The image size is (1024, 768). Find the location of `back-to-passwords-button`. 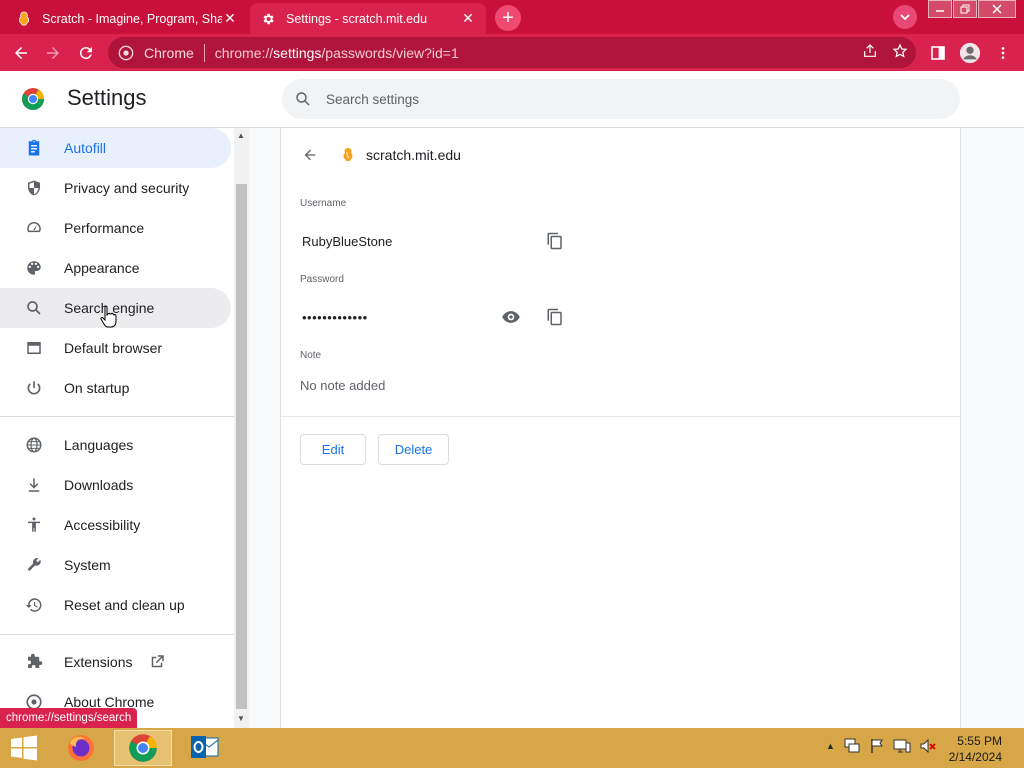

back-to-passwords-button is located at coordinates (310, 155).